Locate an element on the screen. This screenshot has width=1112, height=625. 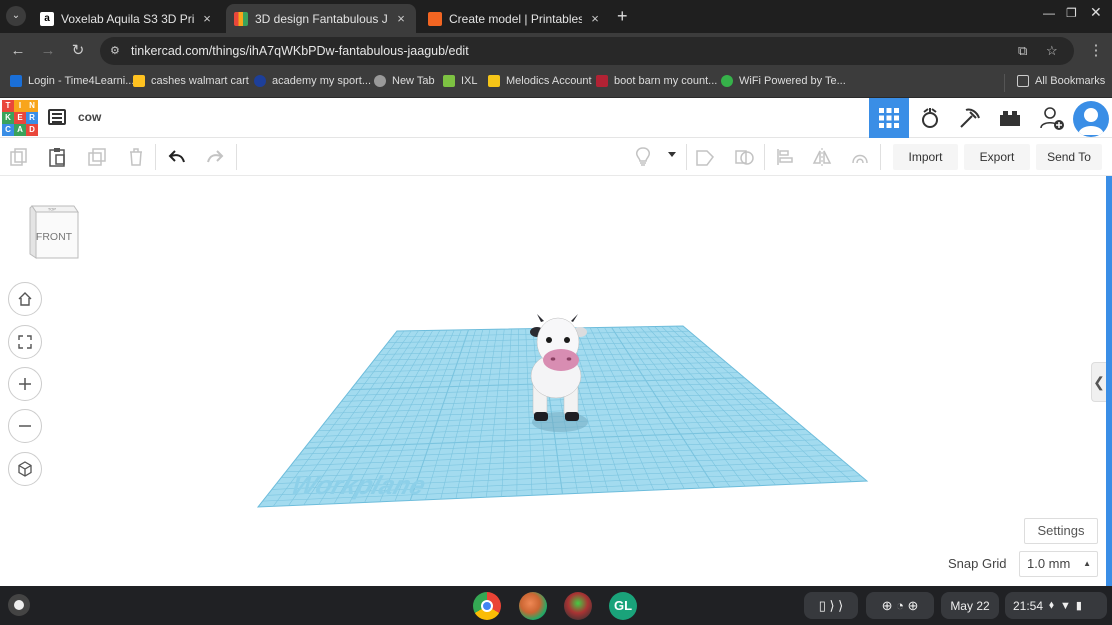
workspace-scrollbar is located at coordinates (1109, 381).